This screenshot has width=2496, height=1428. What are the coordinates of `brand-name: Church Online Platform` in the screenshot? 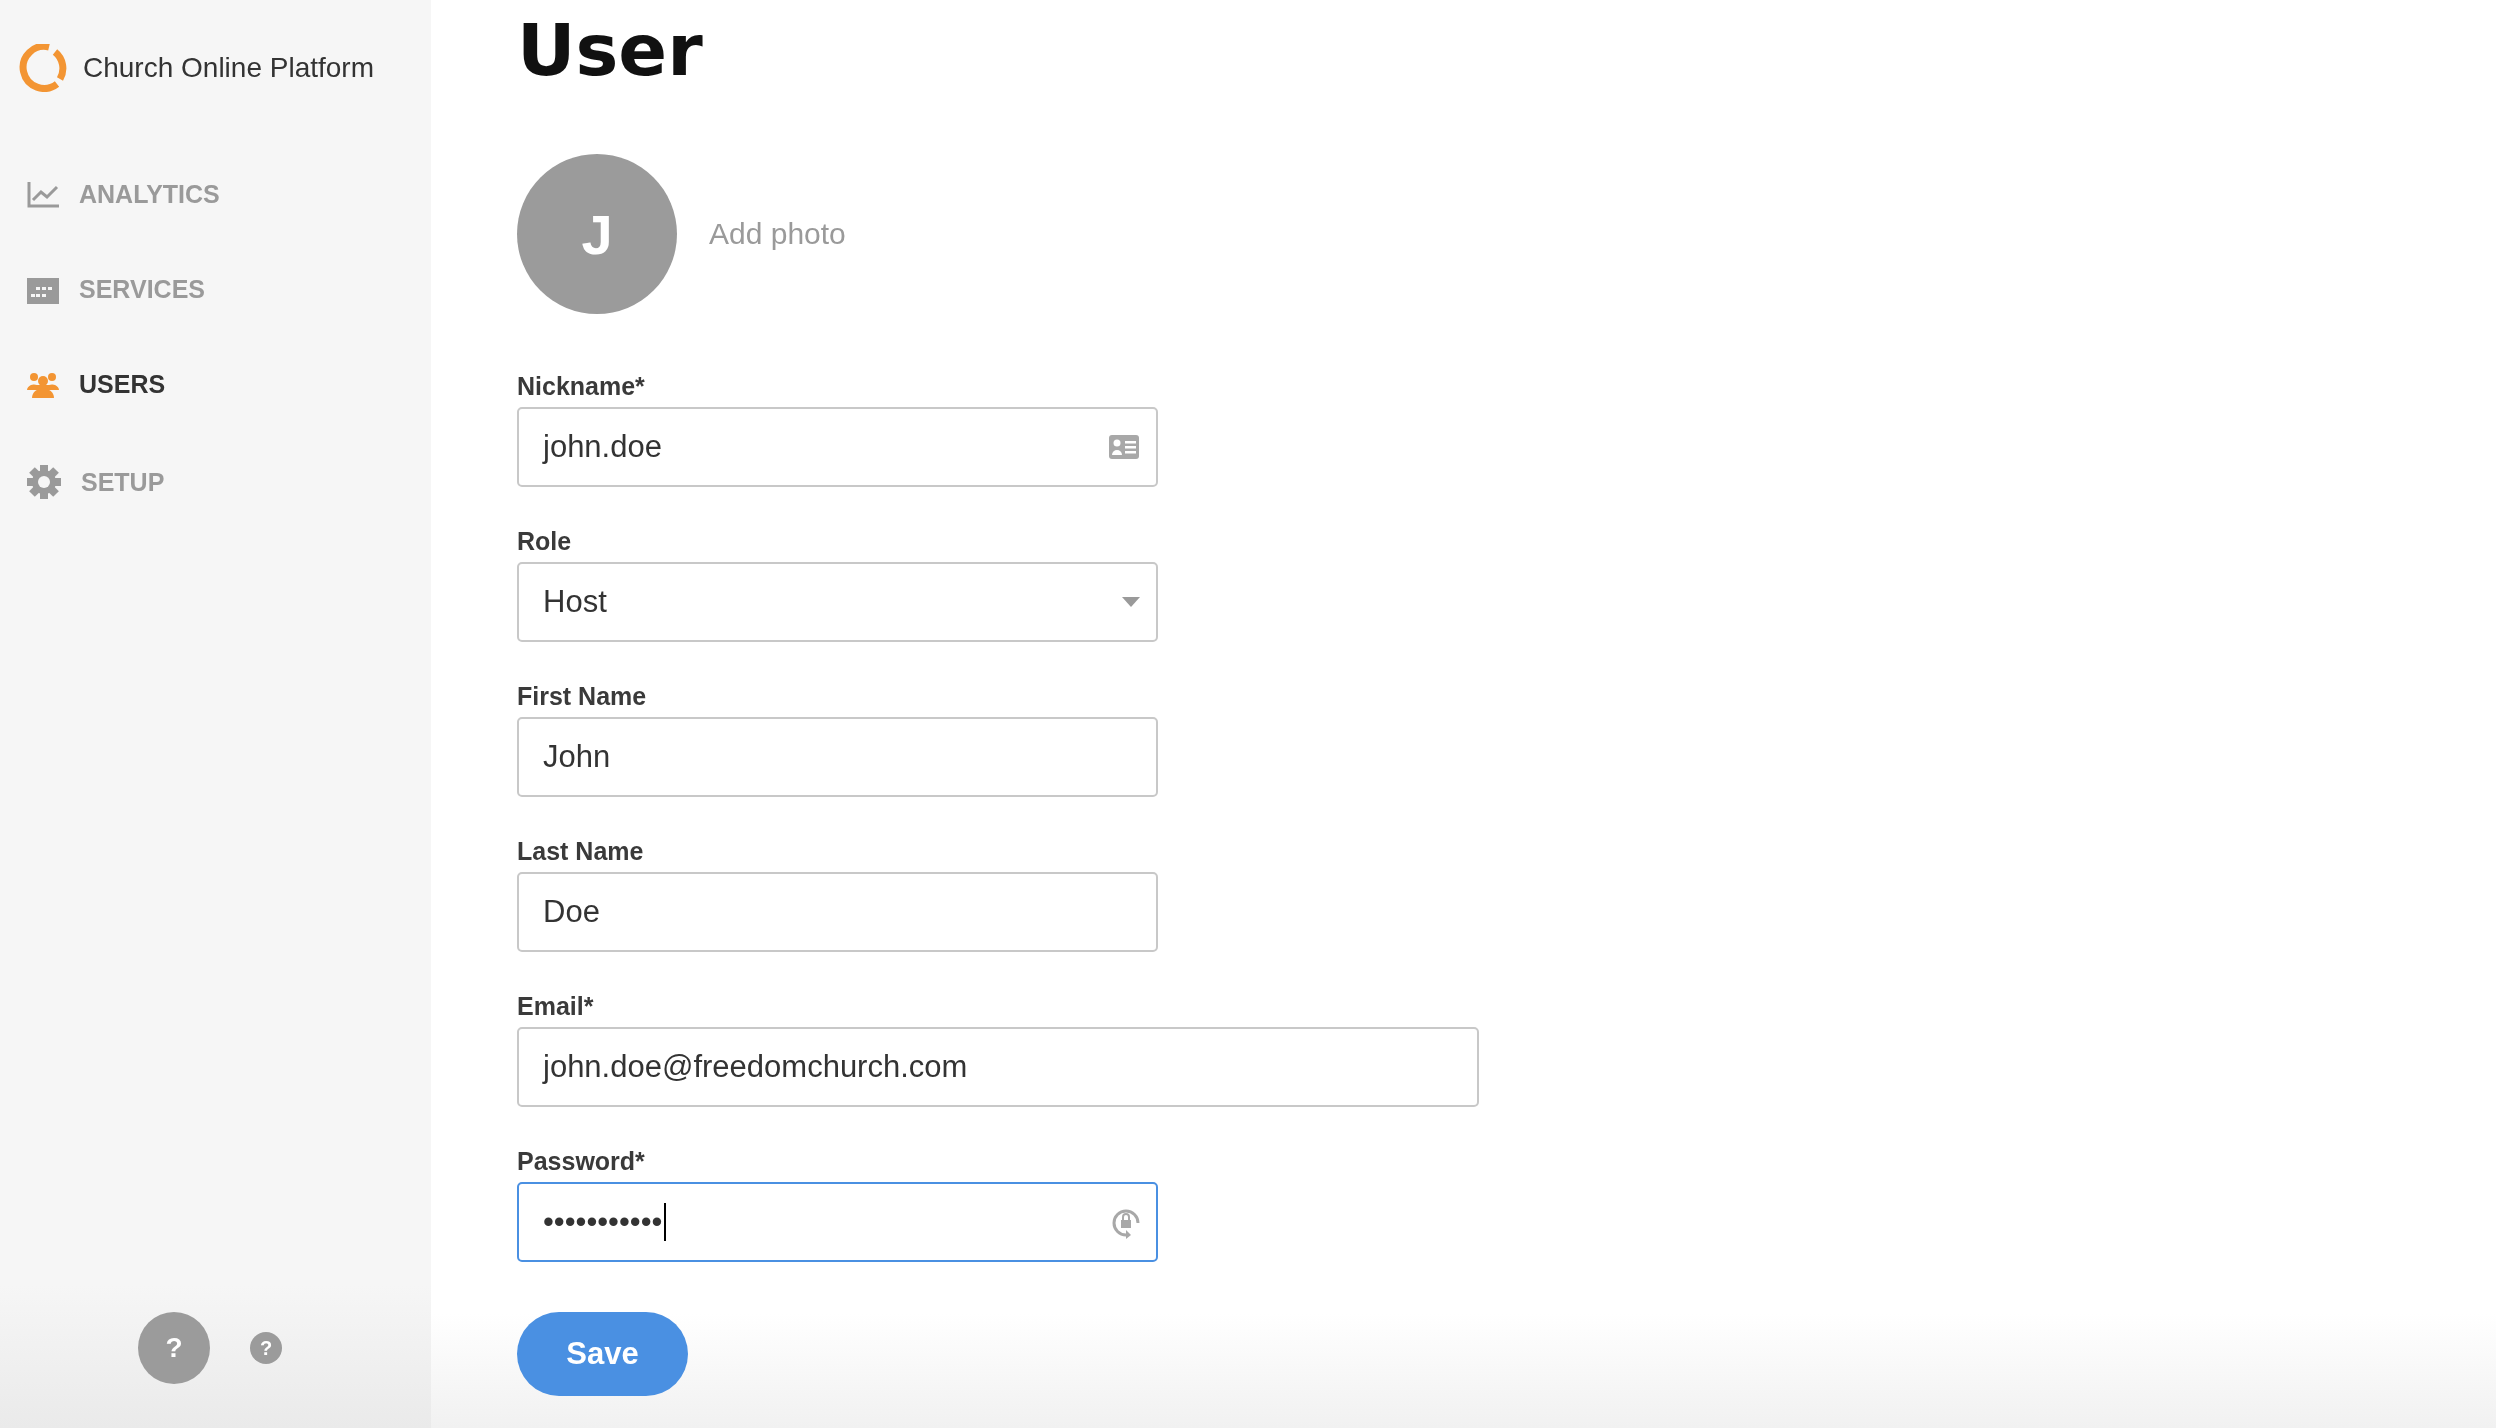 It's located at (228, 68).